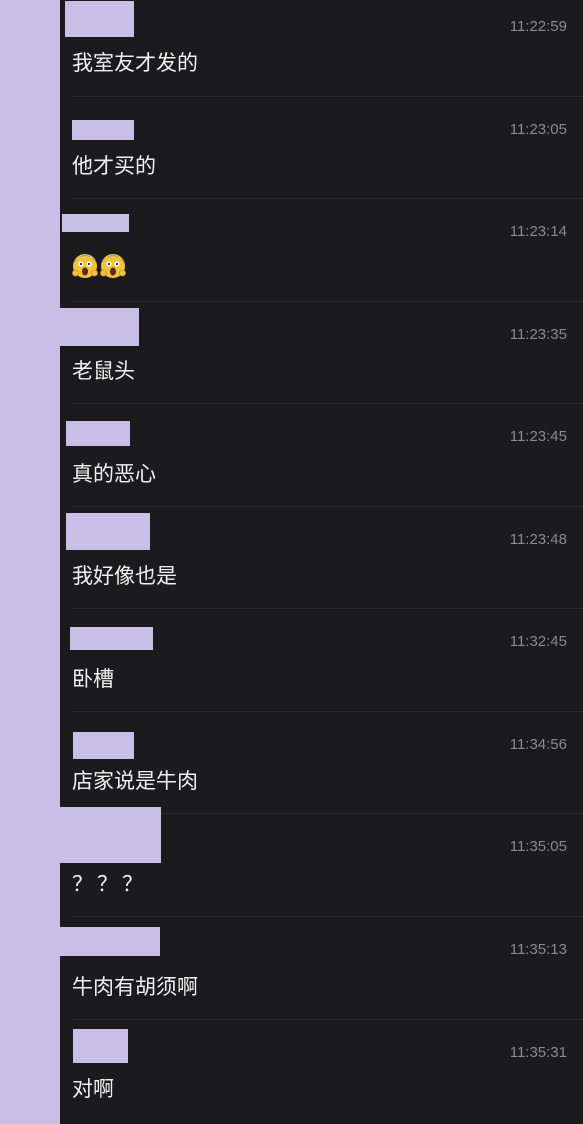 Image resolution: width=583 pixels, height=1124 pixels. I want to click on message-timestamp: 11:23:14, so click(538, 231).